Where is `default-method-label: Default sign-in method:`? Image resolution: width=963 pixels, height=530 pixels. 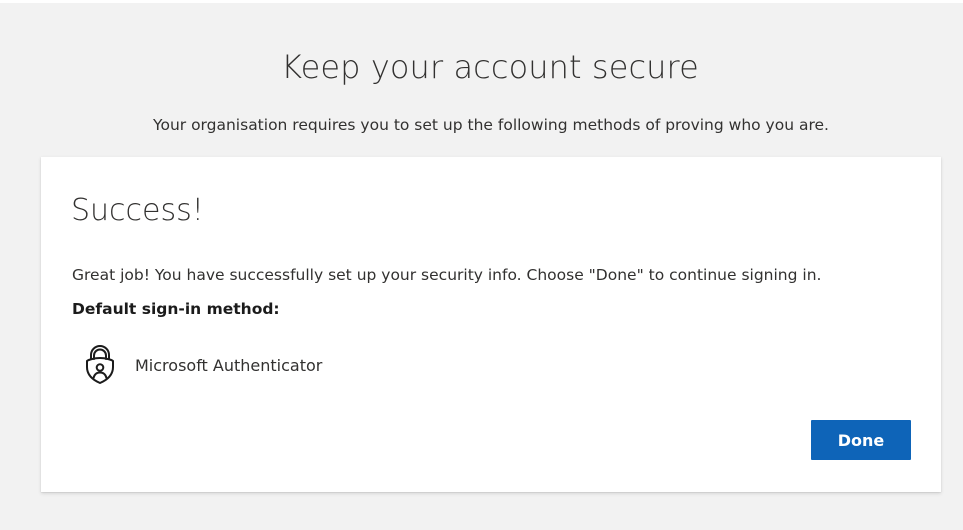
default-method-label: Default sign-in method: is located at coordinates (176, 309).